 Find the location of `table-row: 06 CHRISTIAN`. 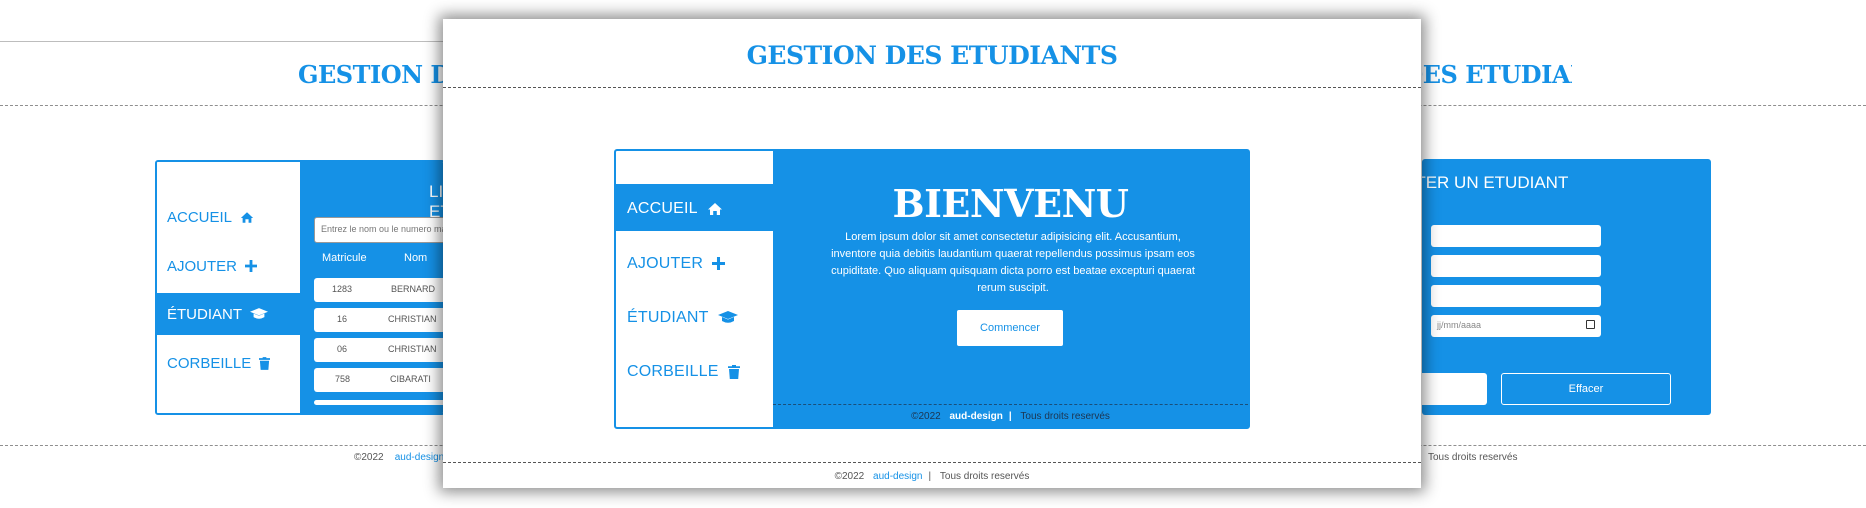

table-row: 06 CHRISTIAN is located at coordinates (378, 350).